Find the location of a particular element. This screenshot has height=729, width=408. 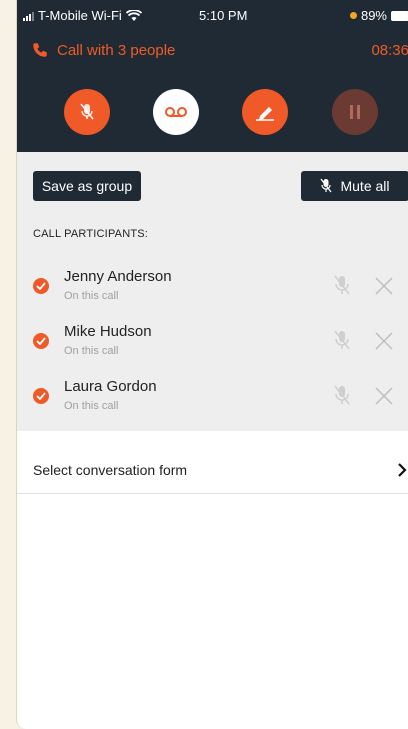

participant-row: Jenny Anderson On this call is located at coordinates (212, 286).